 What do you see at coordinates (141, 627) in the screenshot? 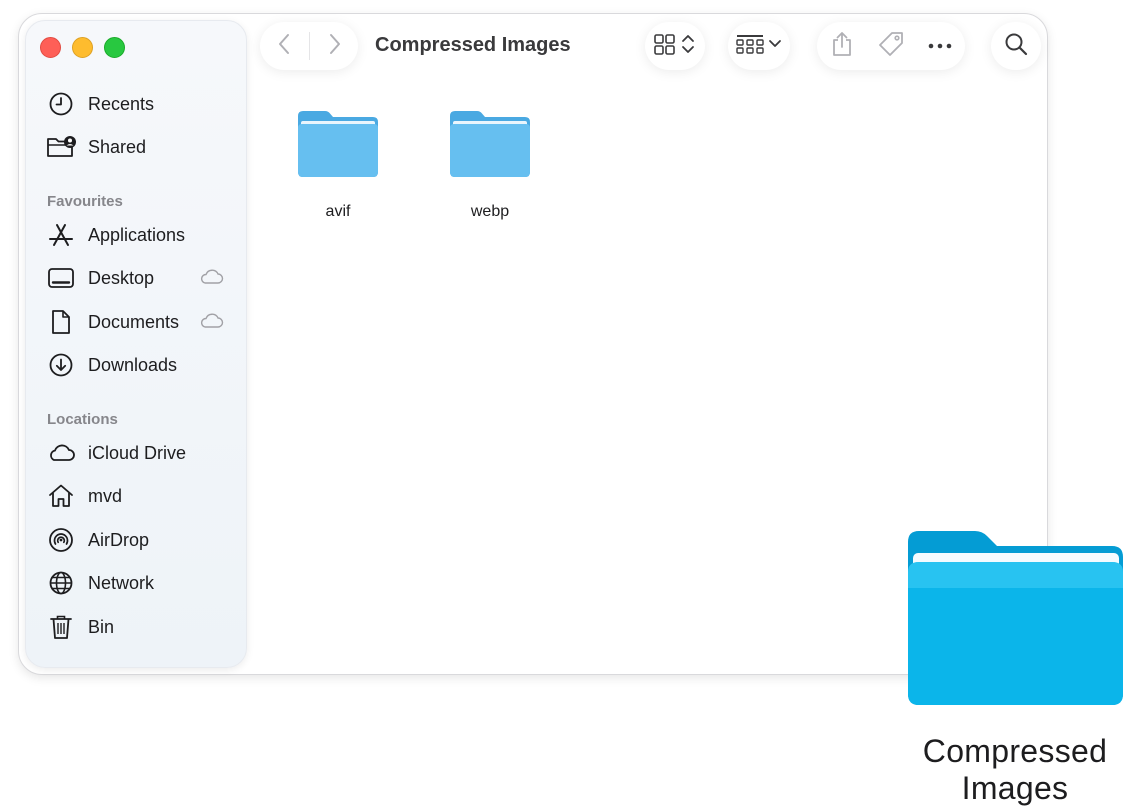
I see `sidebar-item-bin: Bin` at bounding box center [141, 627].